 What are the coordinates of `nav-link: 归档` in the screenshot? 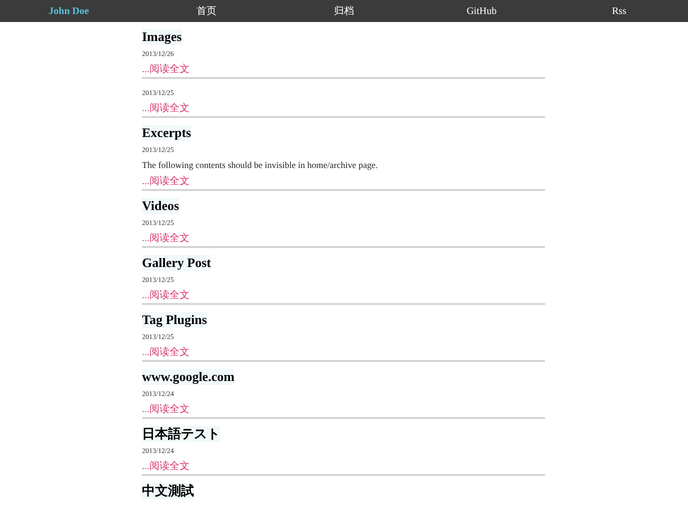 It's located at (344, 11).